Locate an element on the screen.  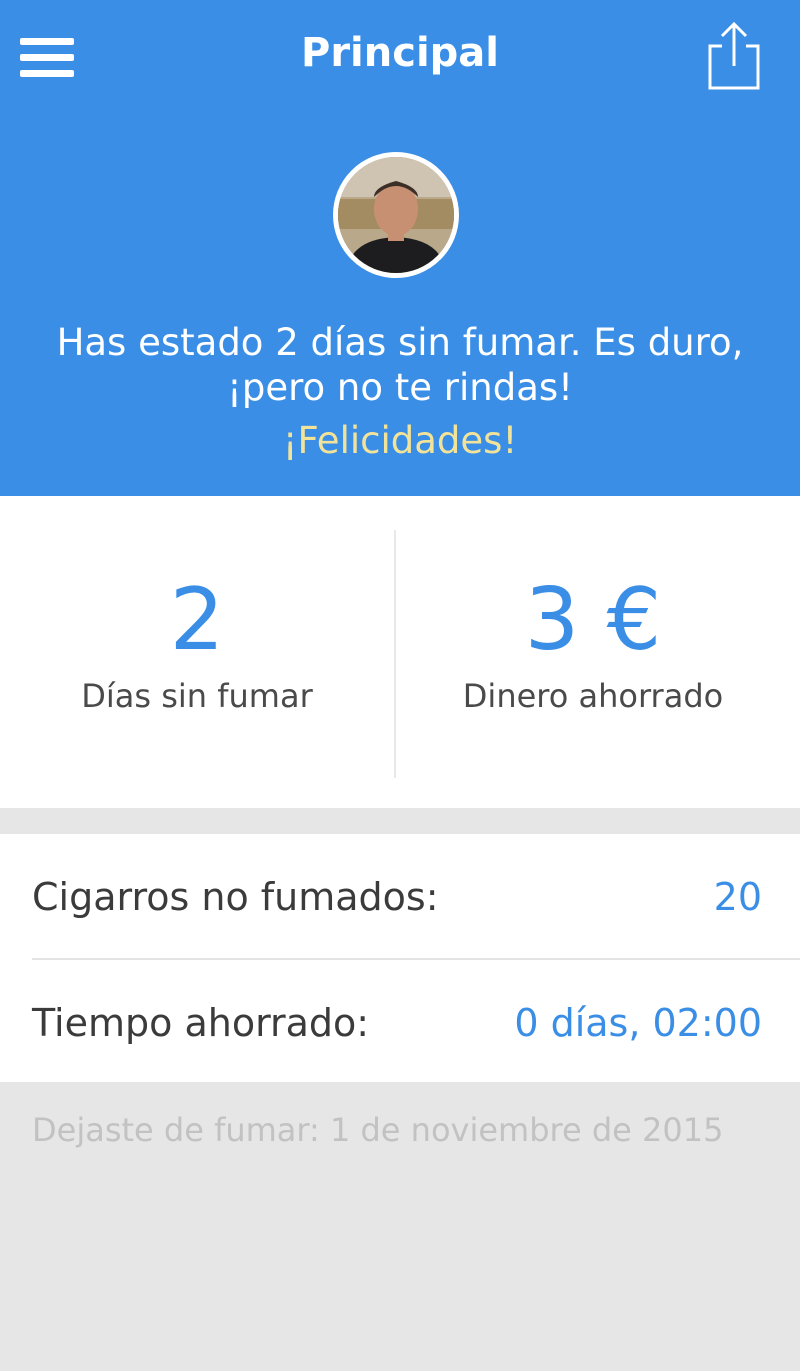
time-value: 0 días, 02:00 is located at coordinates (638, 1023).